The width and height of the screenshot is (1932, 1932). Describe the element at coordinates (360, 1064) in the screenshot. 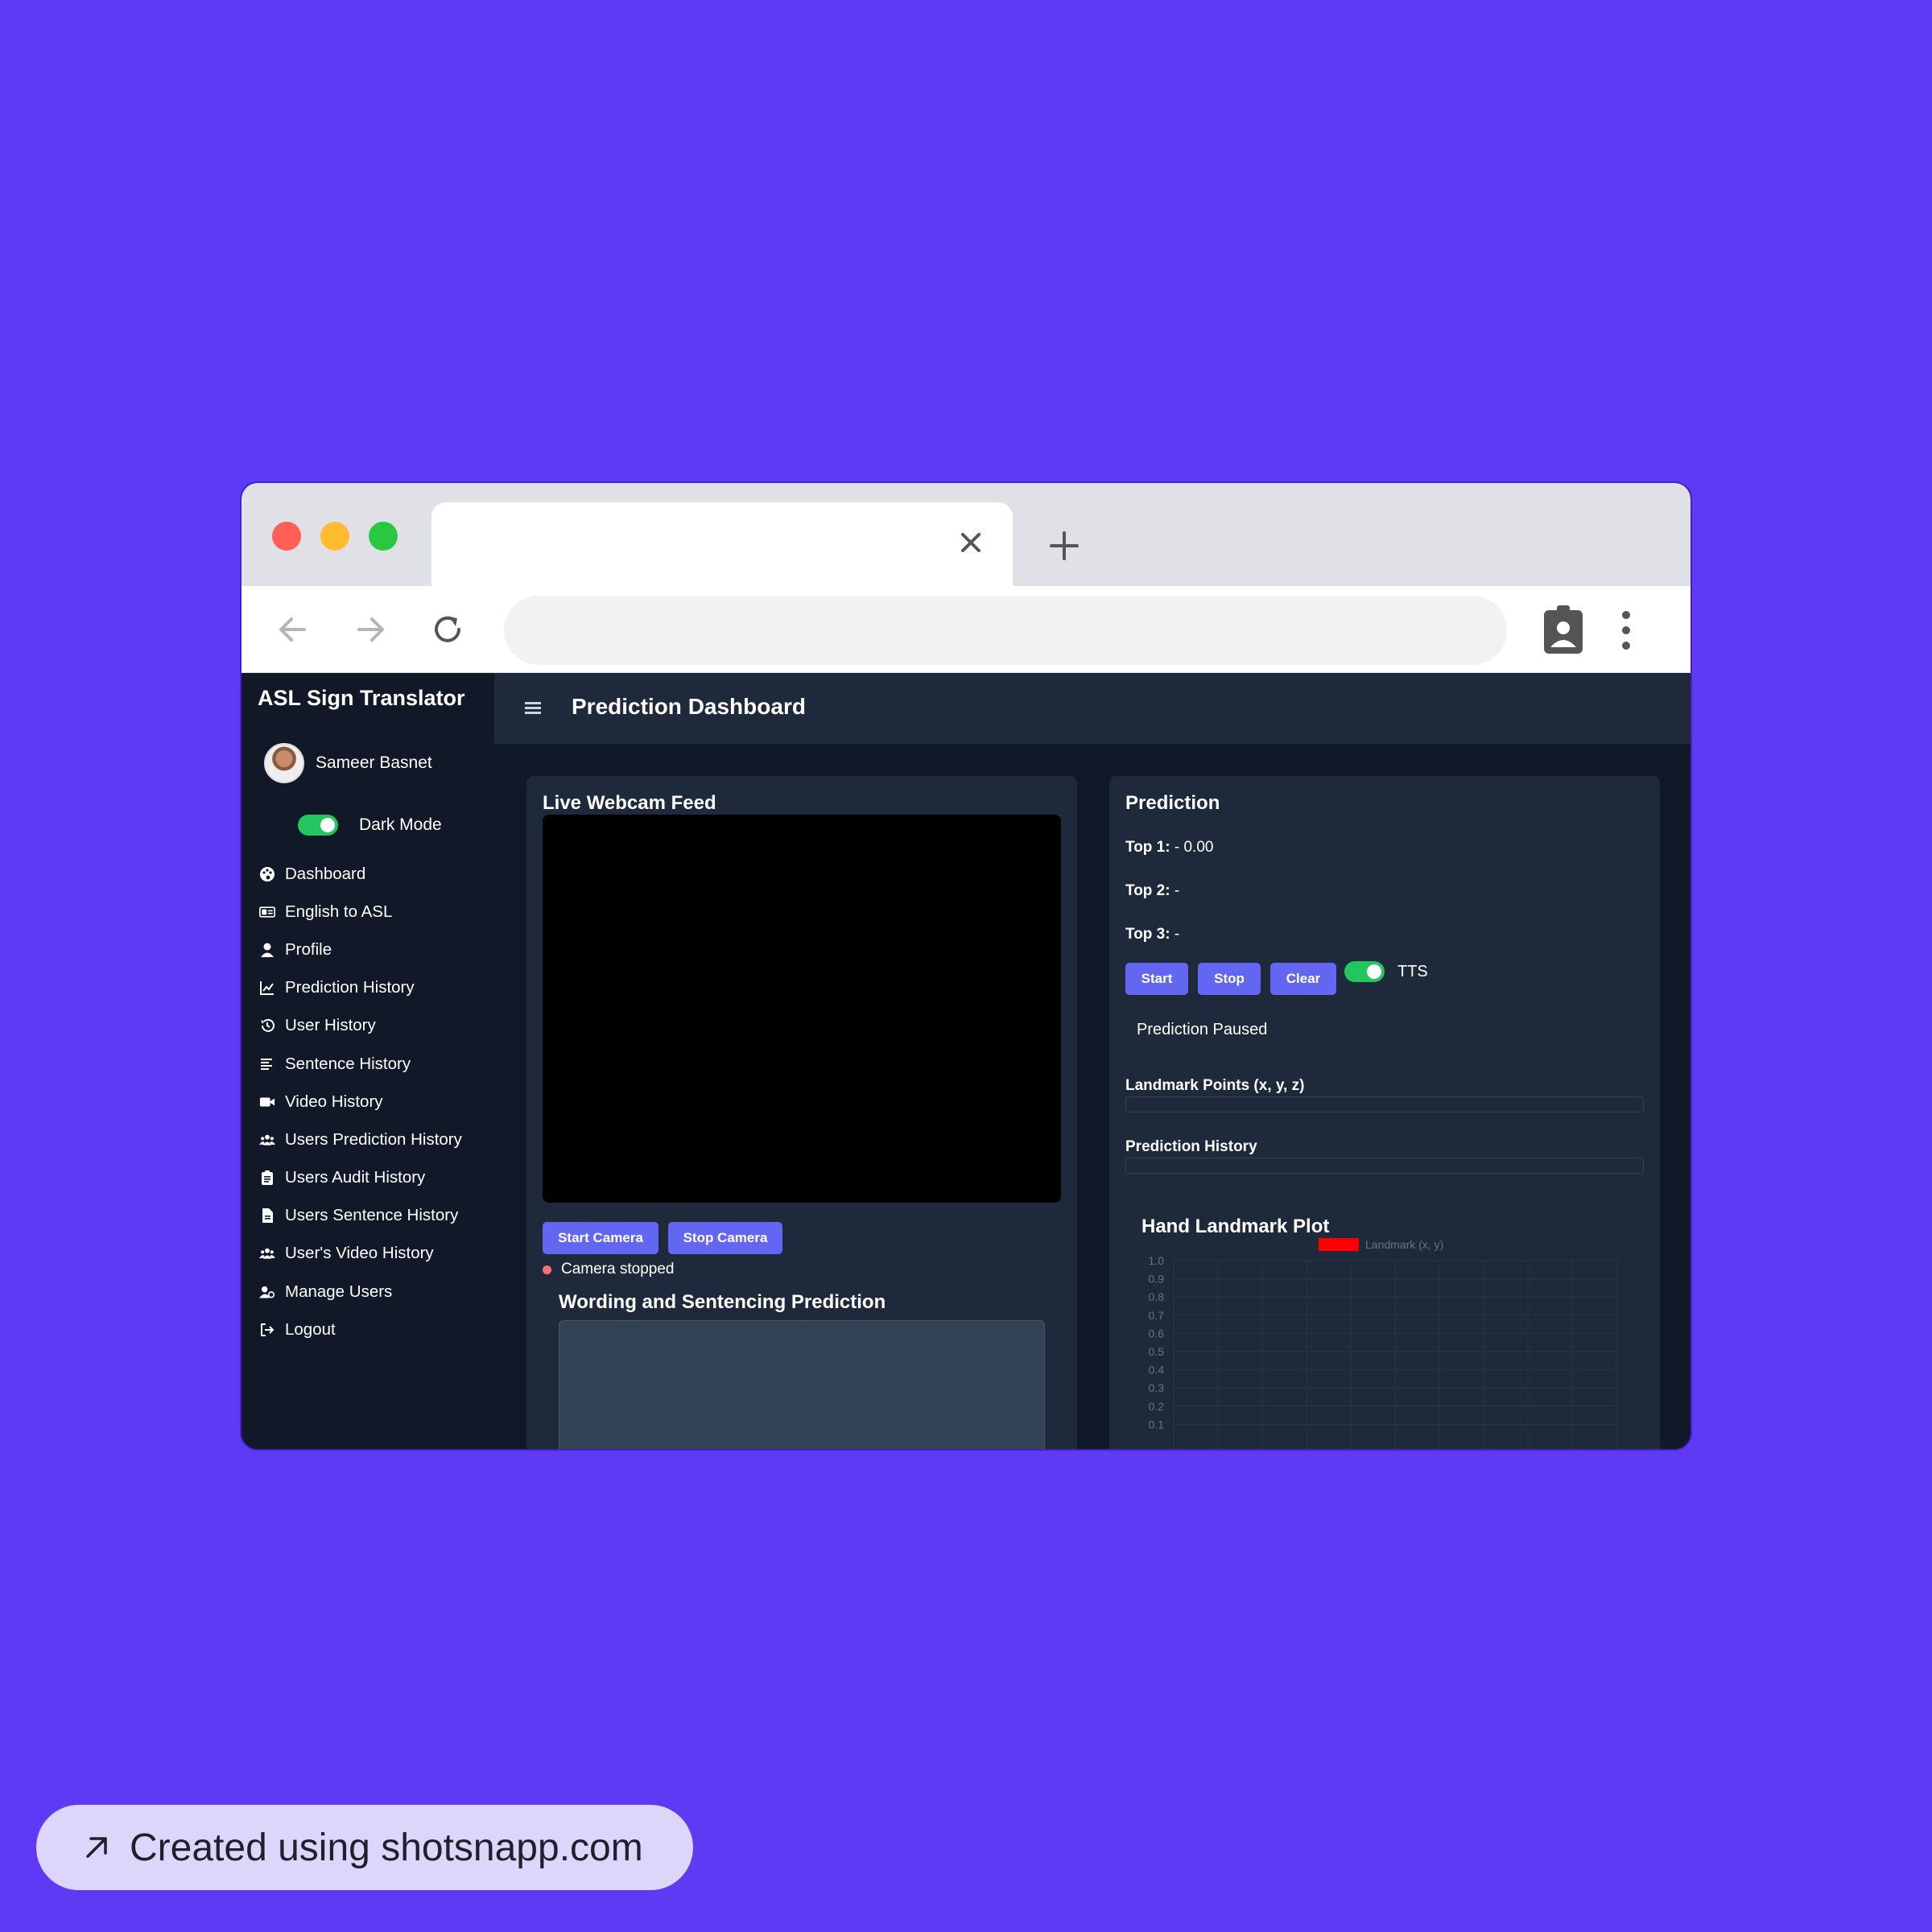

I see `sidebar-item-sentence-history: Sentence History` at that location.